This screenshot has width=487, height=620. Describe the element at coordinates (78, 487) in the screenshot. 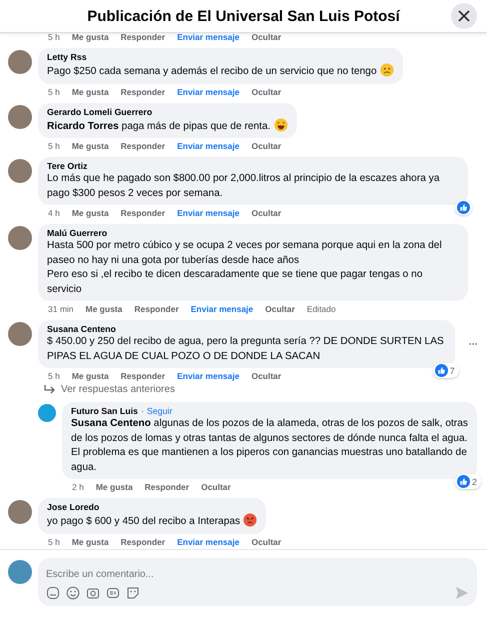

I see `comment-action: 2 h` at that location.